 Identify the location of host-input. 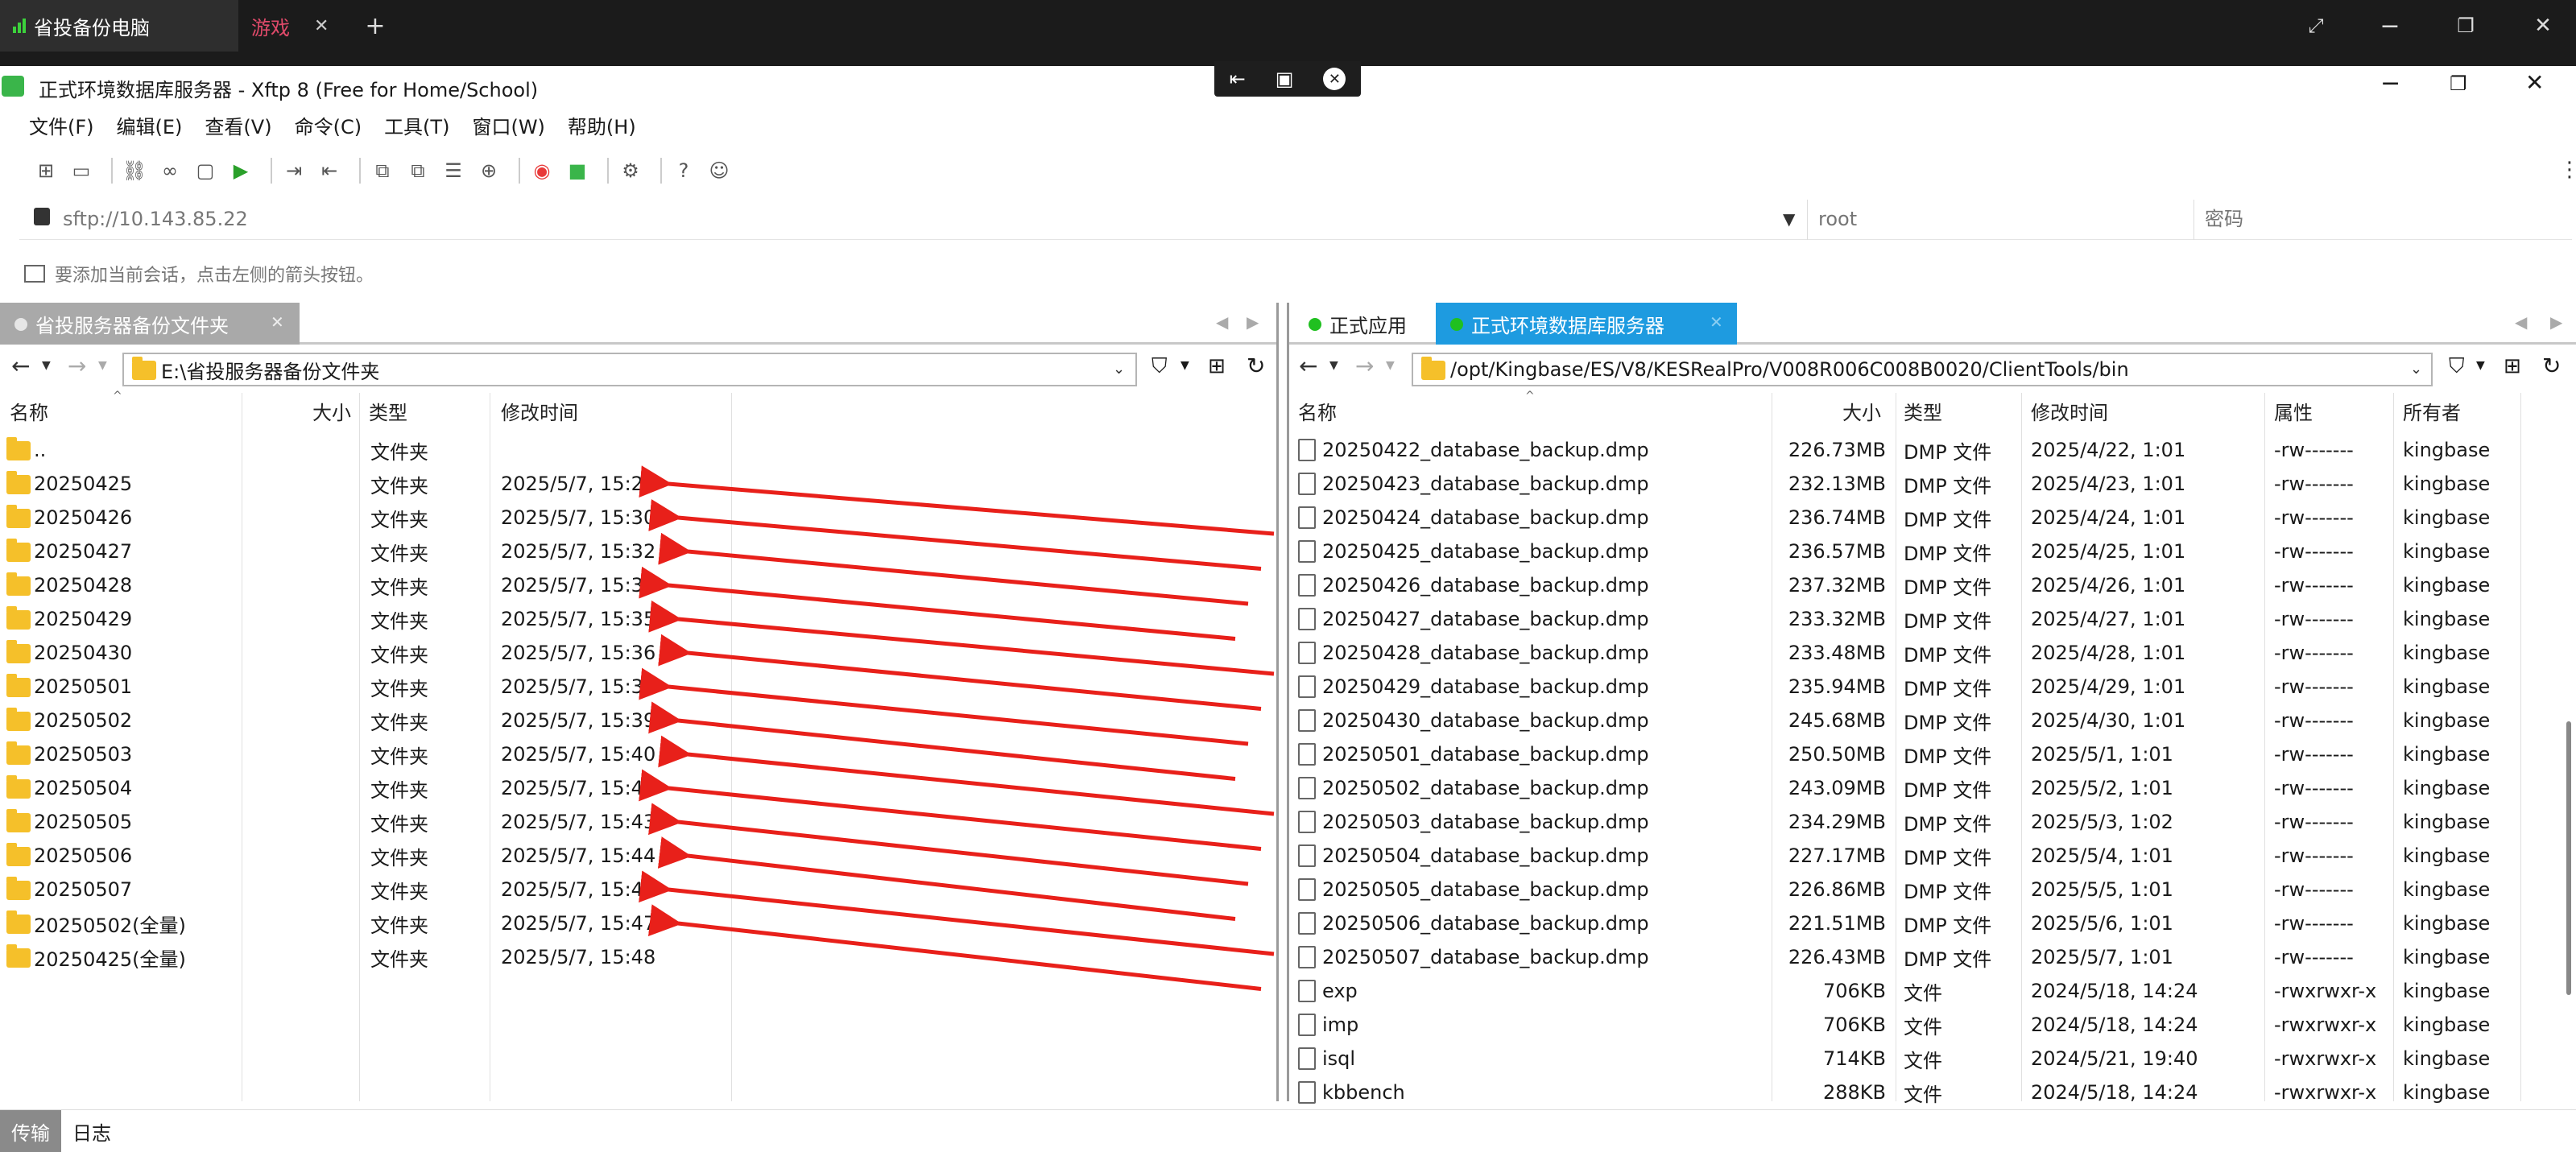
(929, 219).